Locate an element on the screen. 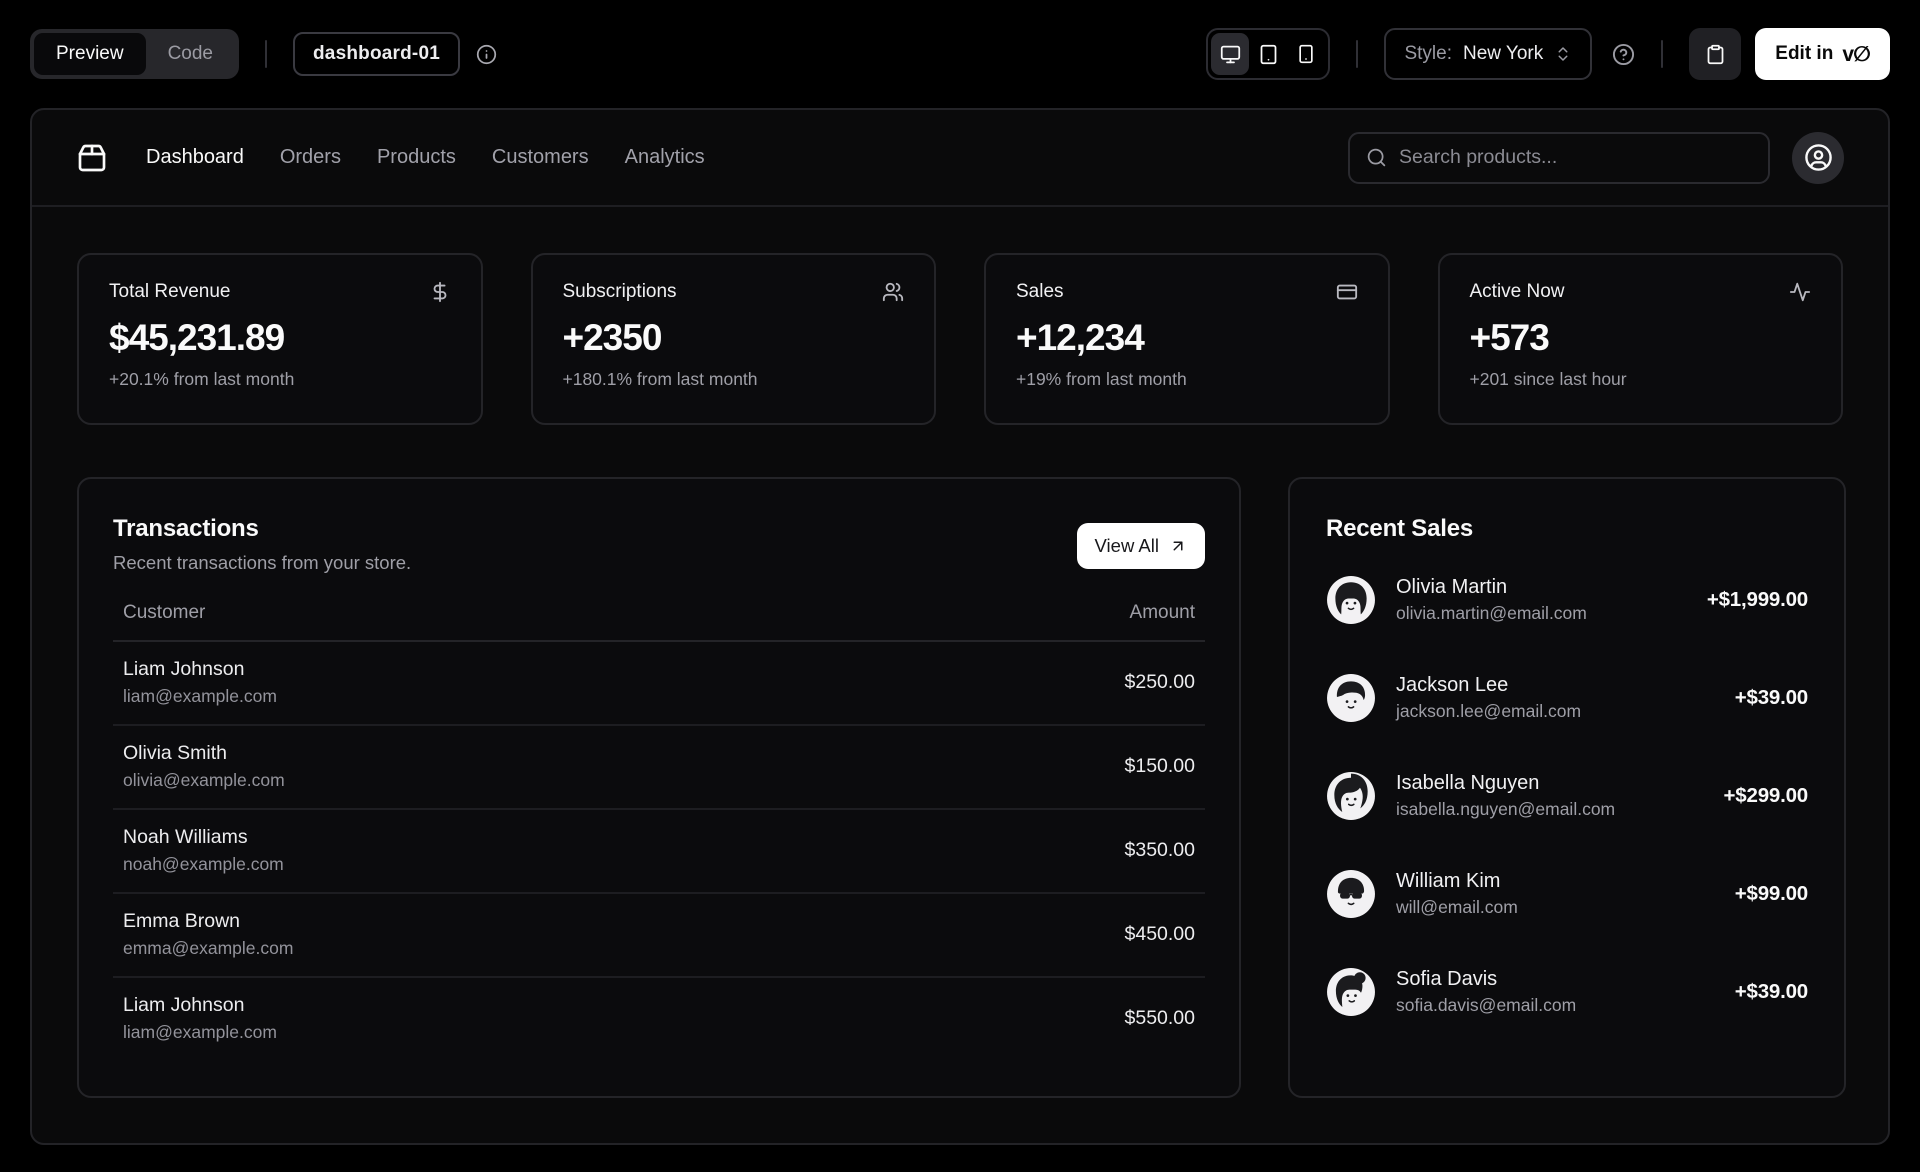 This screenshot has height=1172, width=1920. dollar-sign-icon is located at coordinates (440, 292).